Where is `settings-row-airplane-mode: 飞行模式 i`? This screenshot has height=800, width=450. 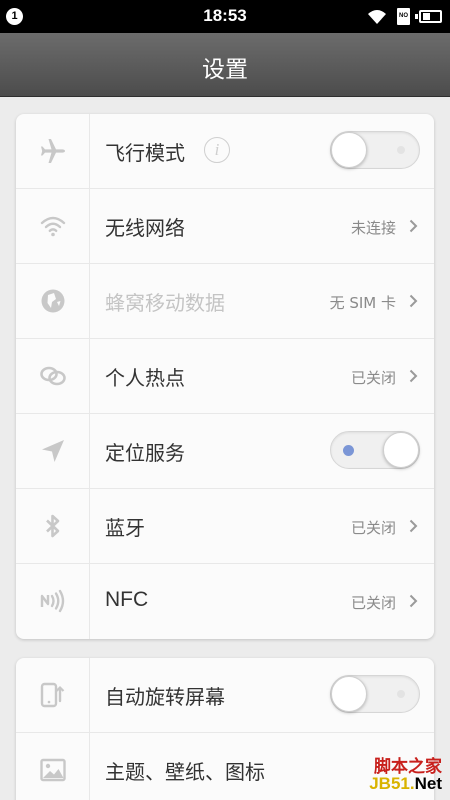
settings-row-airplane-mode: 飞行模式 i is located at coordinates (225, 151).